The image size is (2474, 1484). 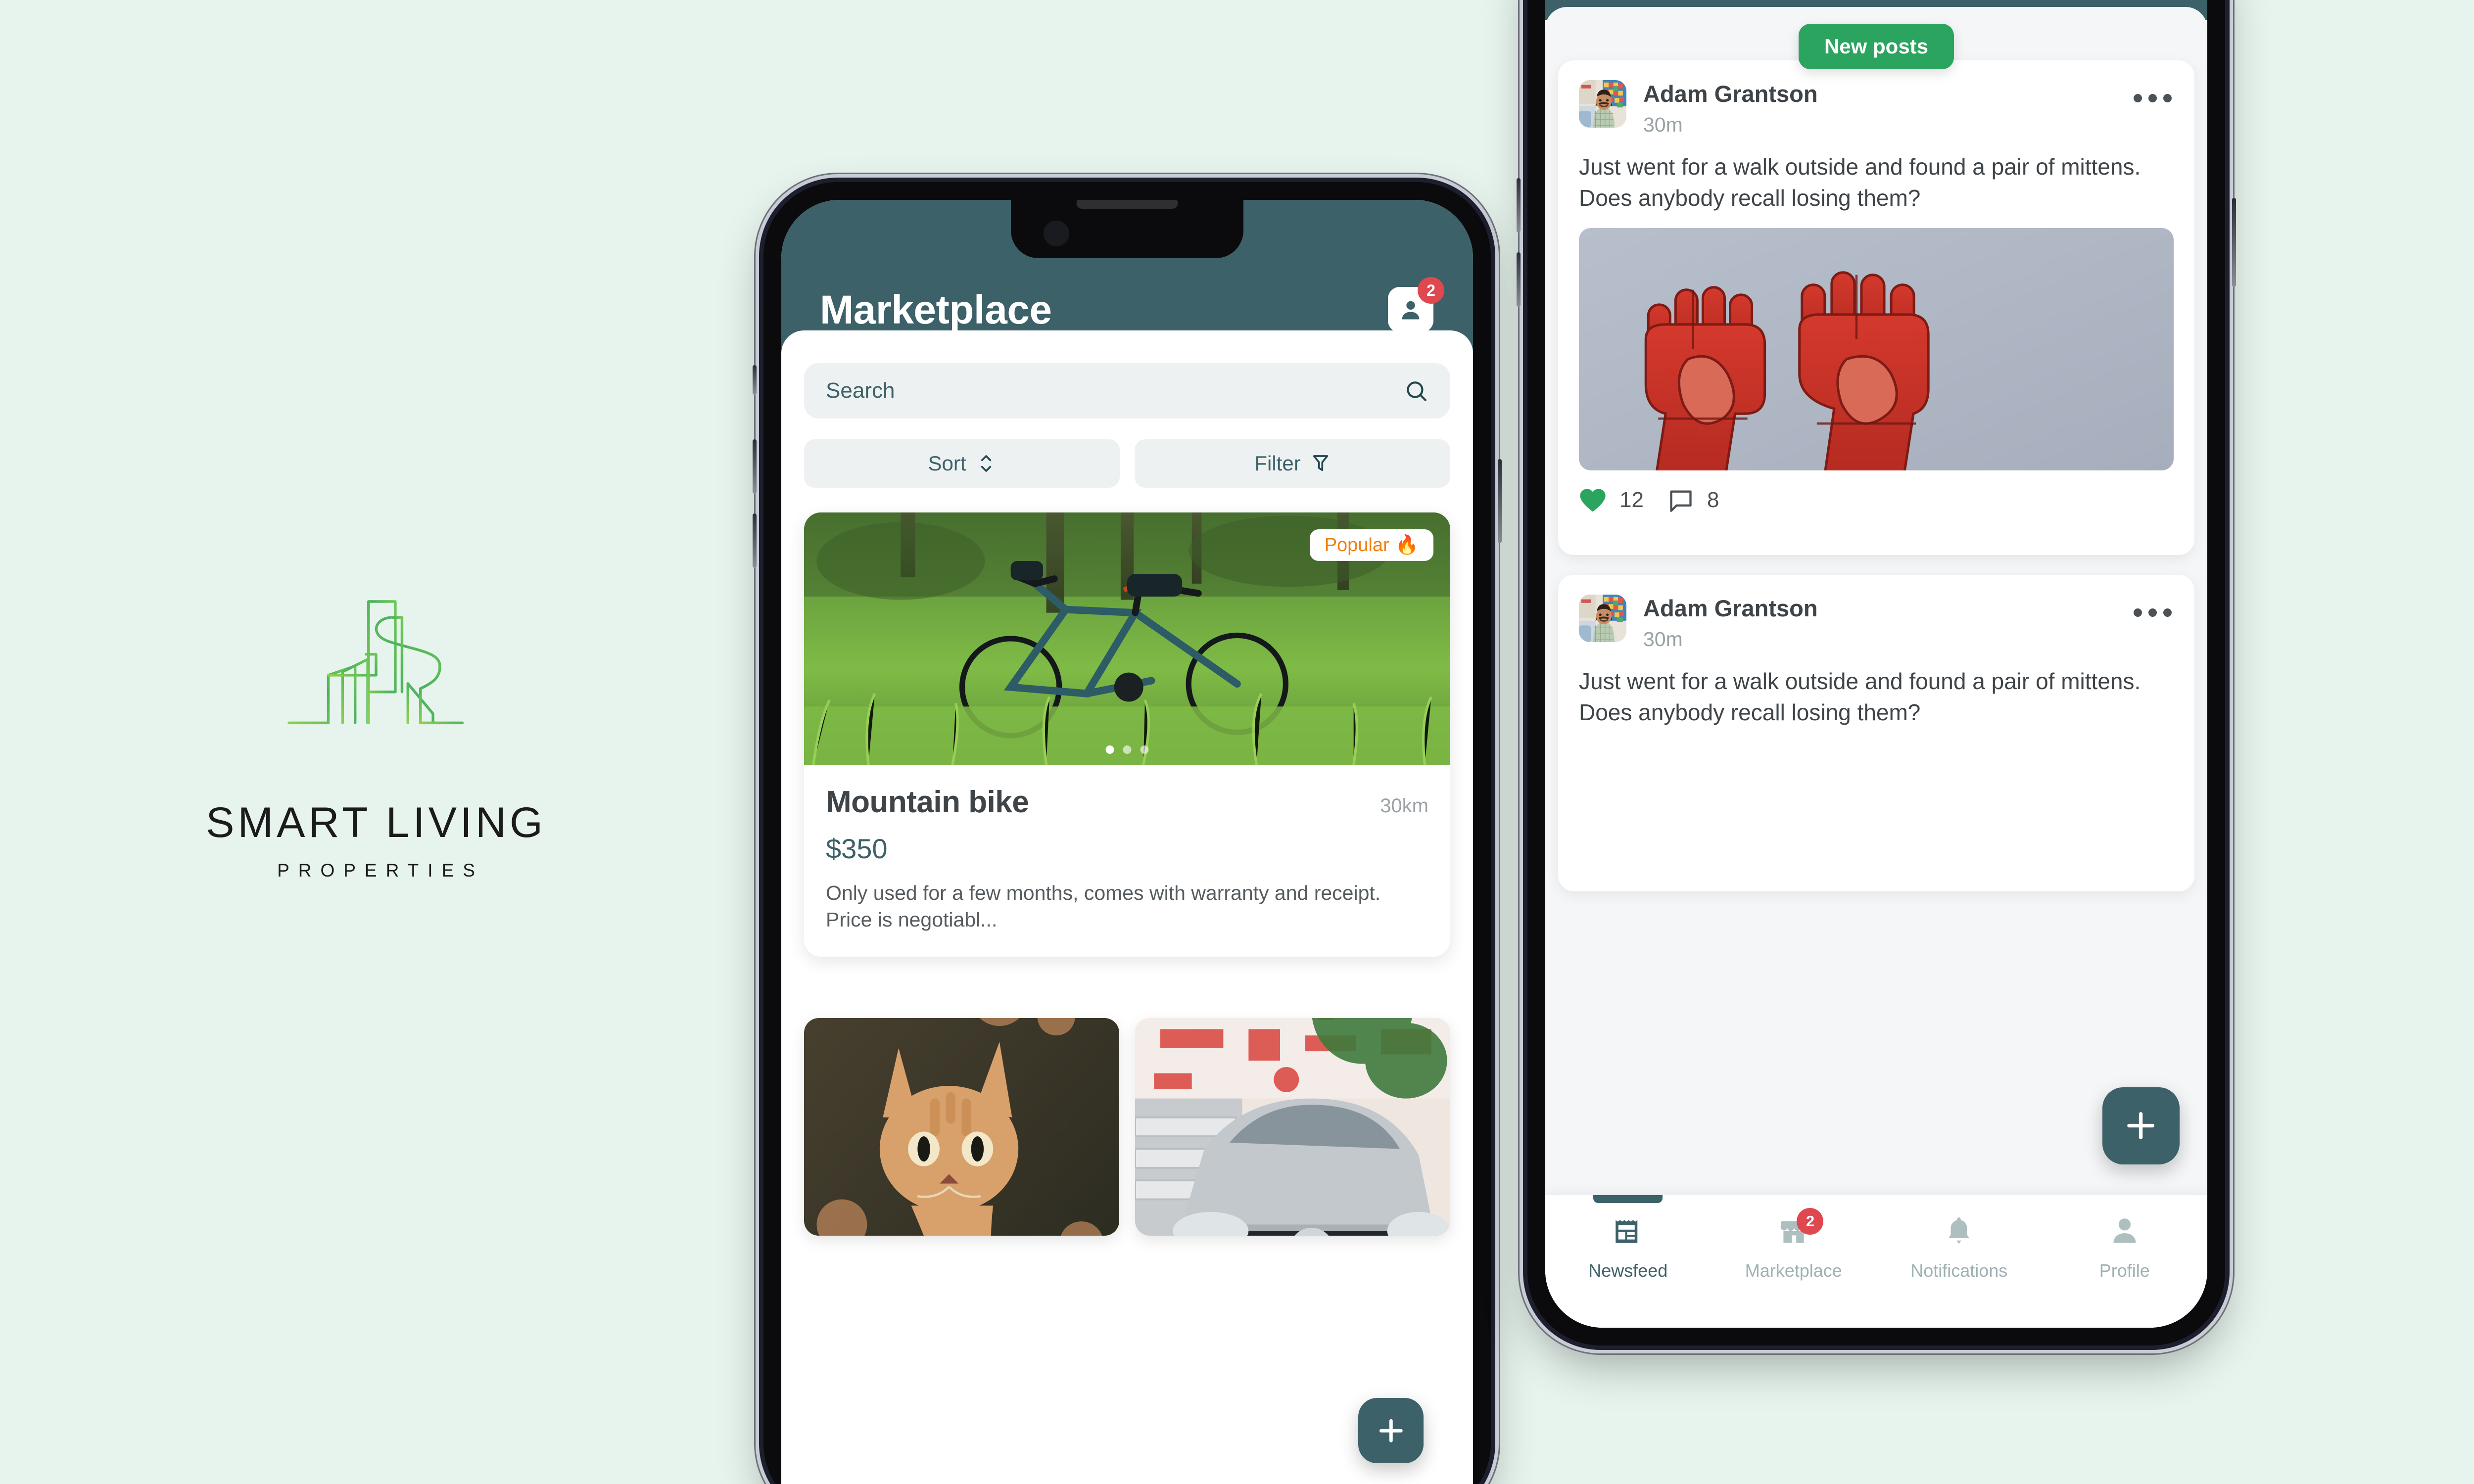 I want to click on car-photo, so click(x=1293, y=1127).